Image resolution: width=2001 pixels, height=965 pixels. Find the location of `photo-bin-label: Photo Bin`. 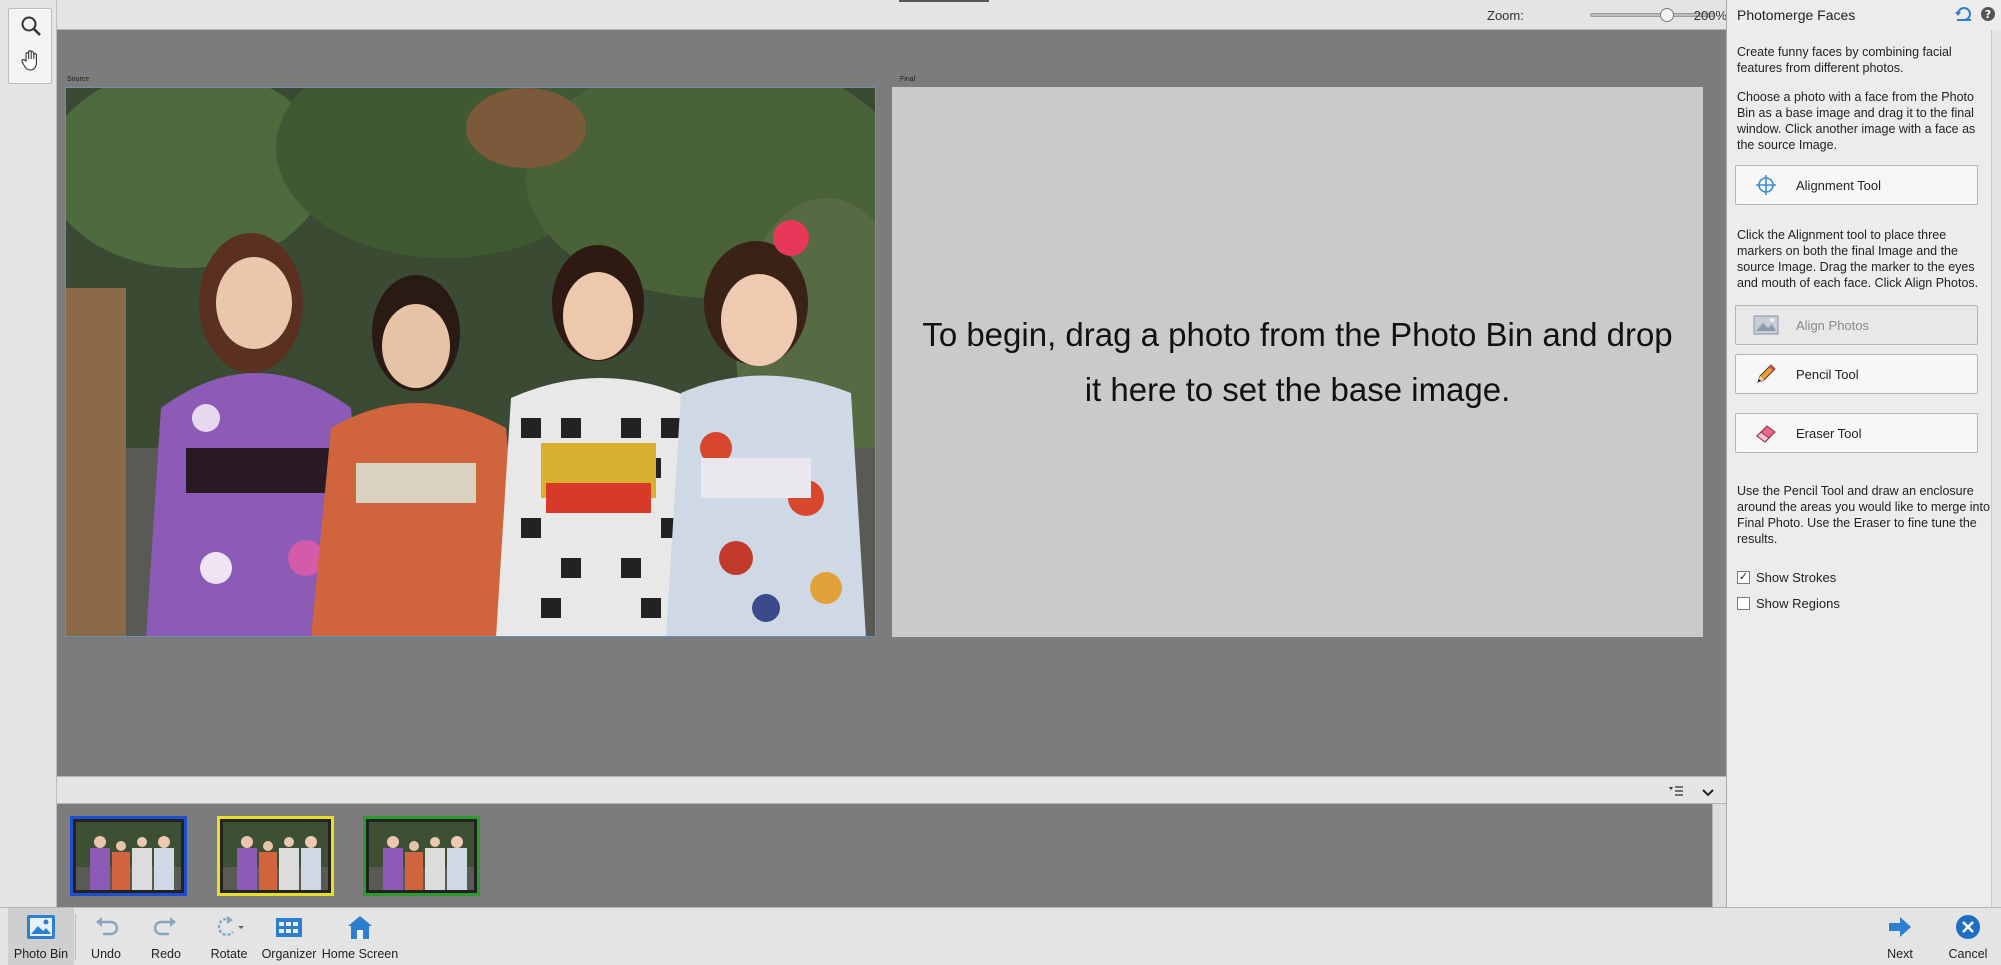

photo-bin-label: Photo Bin is located at coordinates (41, 954).